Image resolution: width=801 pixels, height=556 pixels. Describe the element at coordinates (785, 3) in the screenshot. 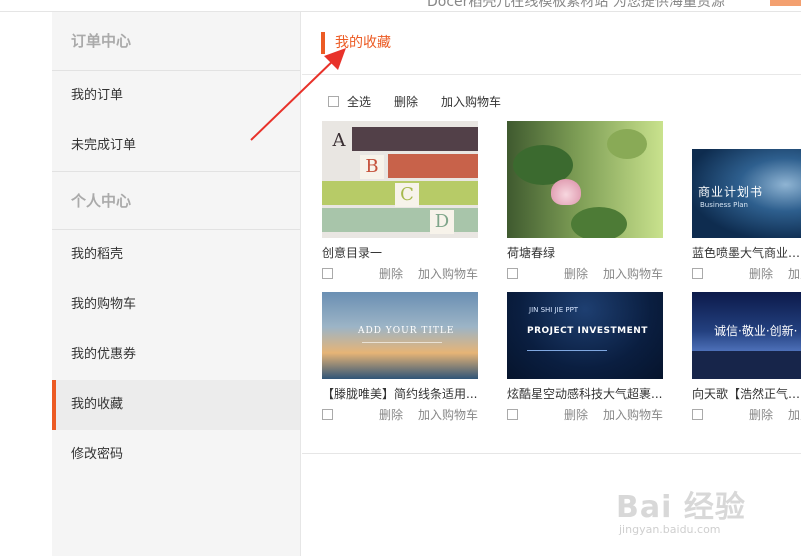

I see `top-banner-accent` at that location.